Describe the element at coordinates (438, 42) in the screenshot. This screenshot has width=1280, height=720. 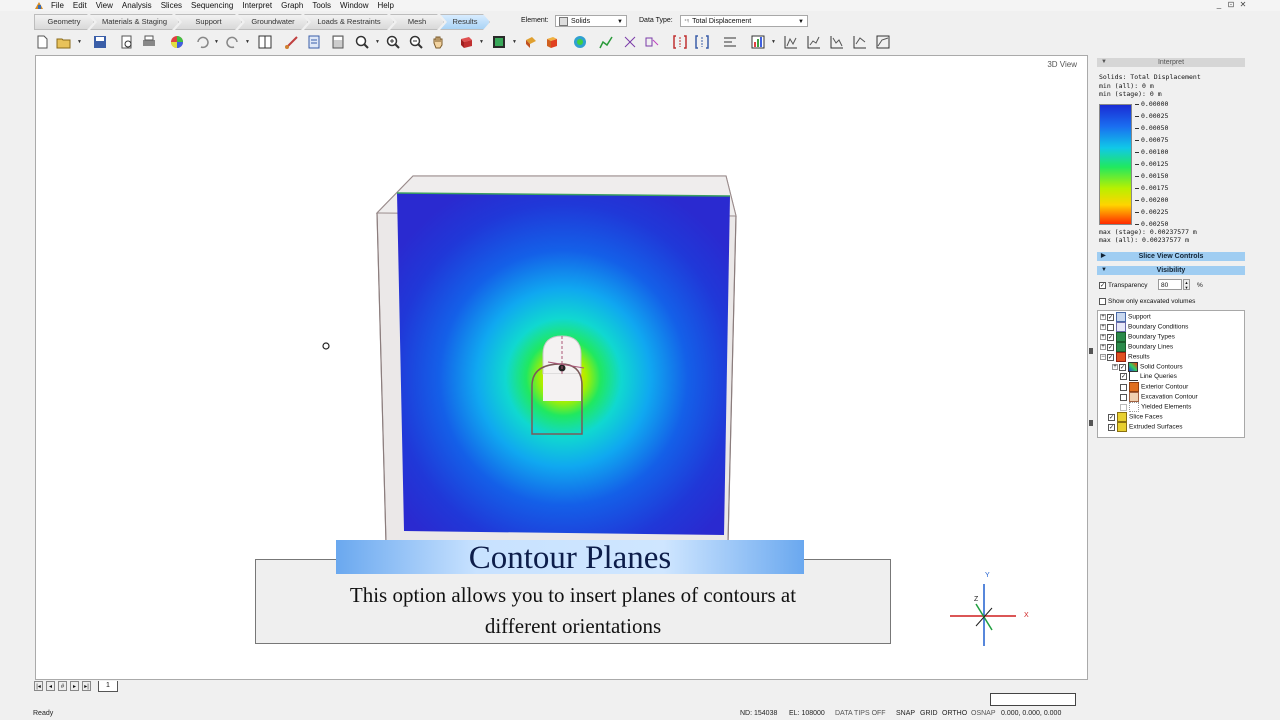
I see `pan-hand-icon` at that location.